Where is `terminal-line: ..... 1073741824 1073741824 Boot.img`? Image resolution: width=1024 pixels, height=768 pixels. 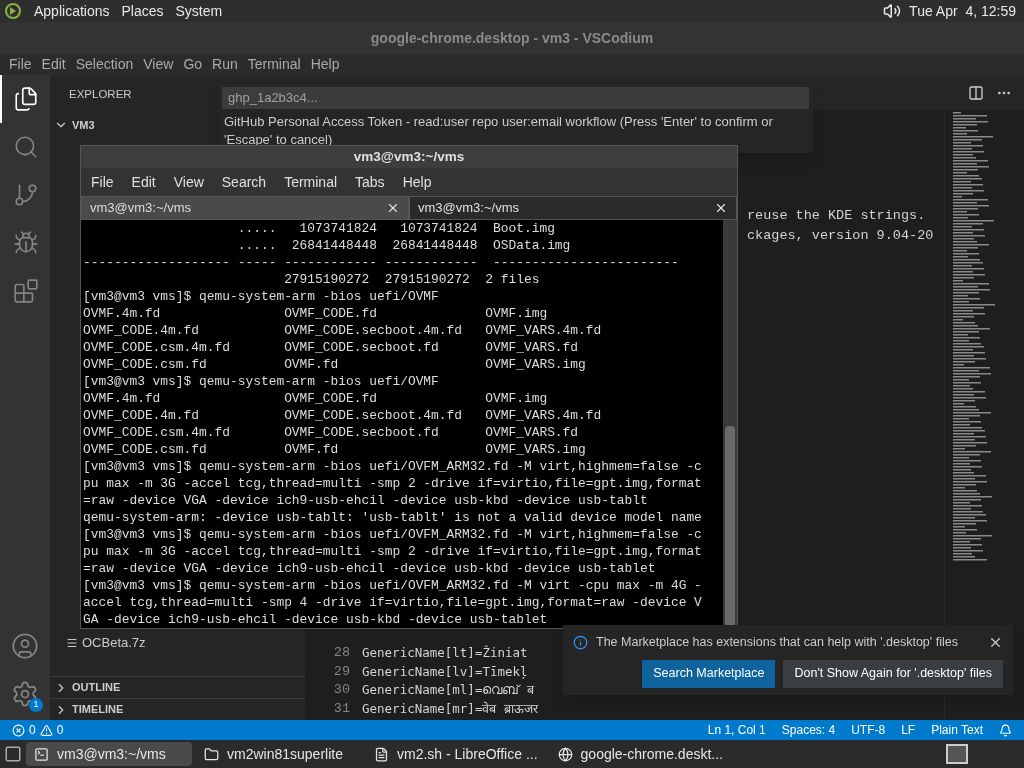 terminal-line: ..... 1073741824 1073741824 Boot.img is located at coordinates (396, 228).